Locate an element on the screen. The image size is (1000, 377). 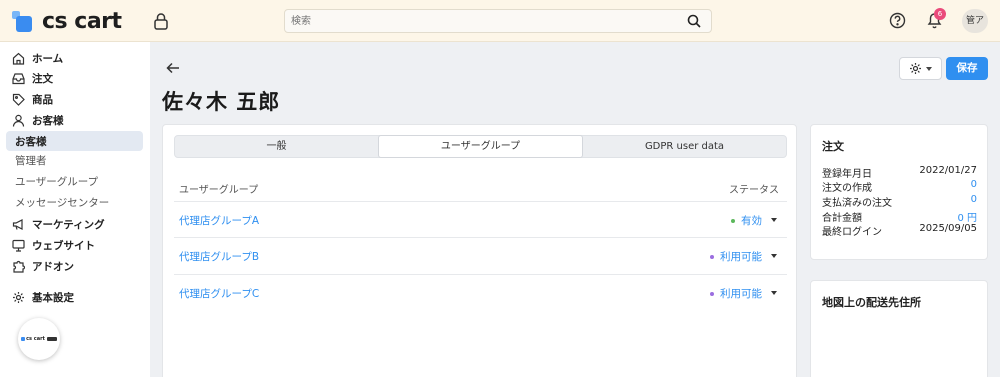
order-row-label: 支払済みの注文 is located at coordinates (857, 203).